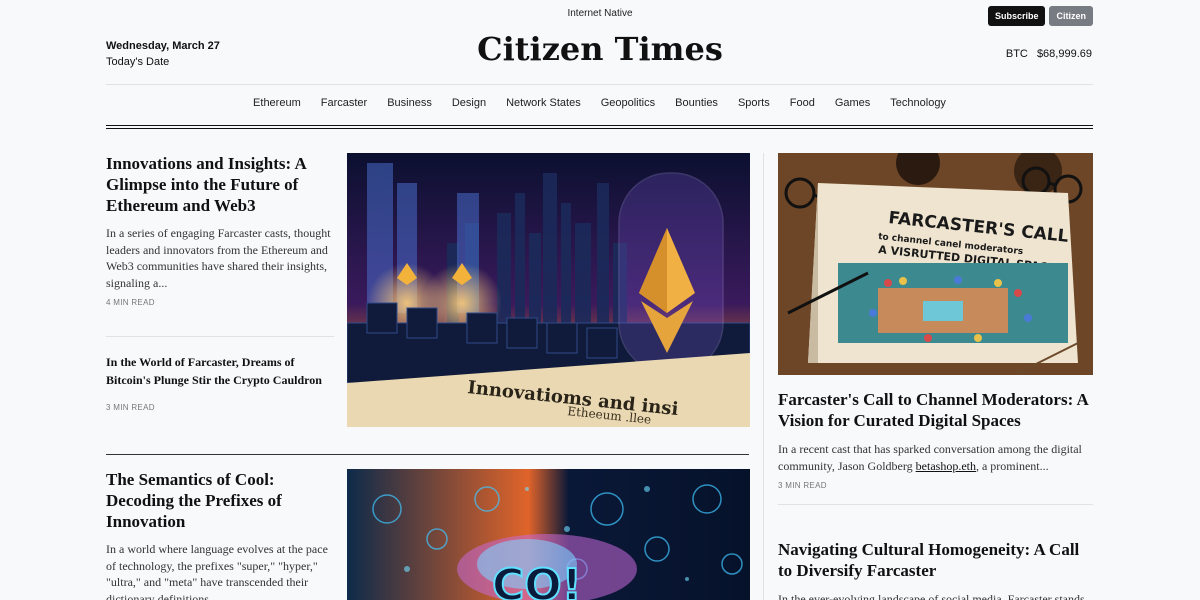 This screenshot has height=600, width=1200. I want to click on btc-label: BTC, so click(1016, 54).